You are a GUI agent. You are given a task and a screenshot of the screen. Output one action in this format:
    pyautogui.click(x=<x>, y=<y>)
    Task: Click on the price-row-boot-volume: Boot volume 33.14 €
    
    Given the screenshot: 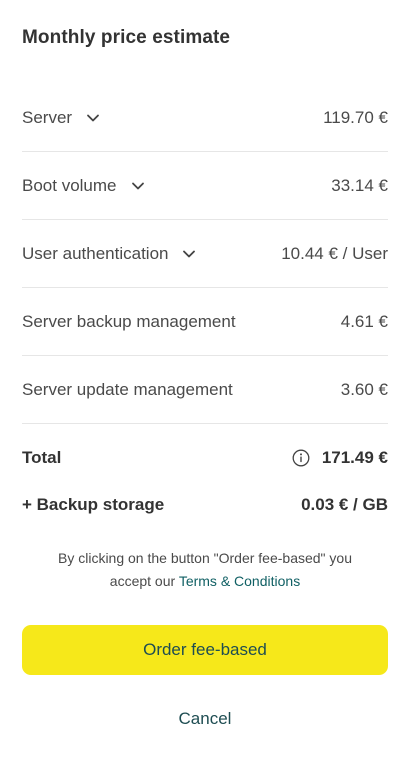 What is the action you would take?
    pyautogui.click(x=205, y=186)
    